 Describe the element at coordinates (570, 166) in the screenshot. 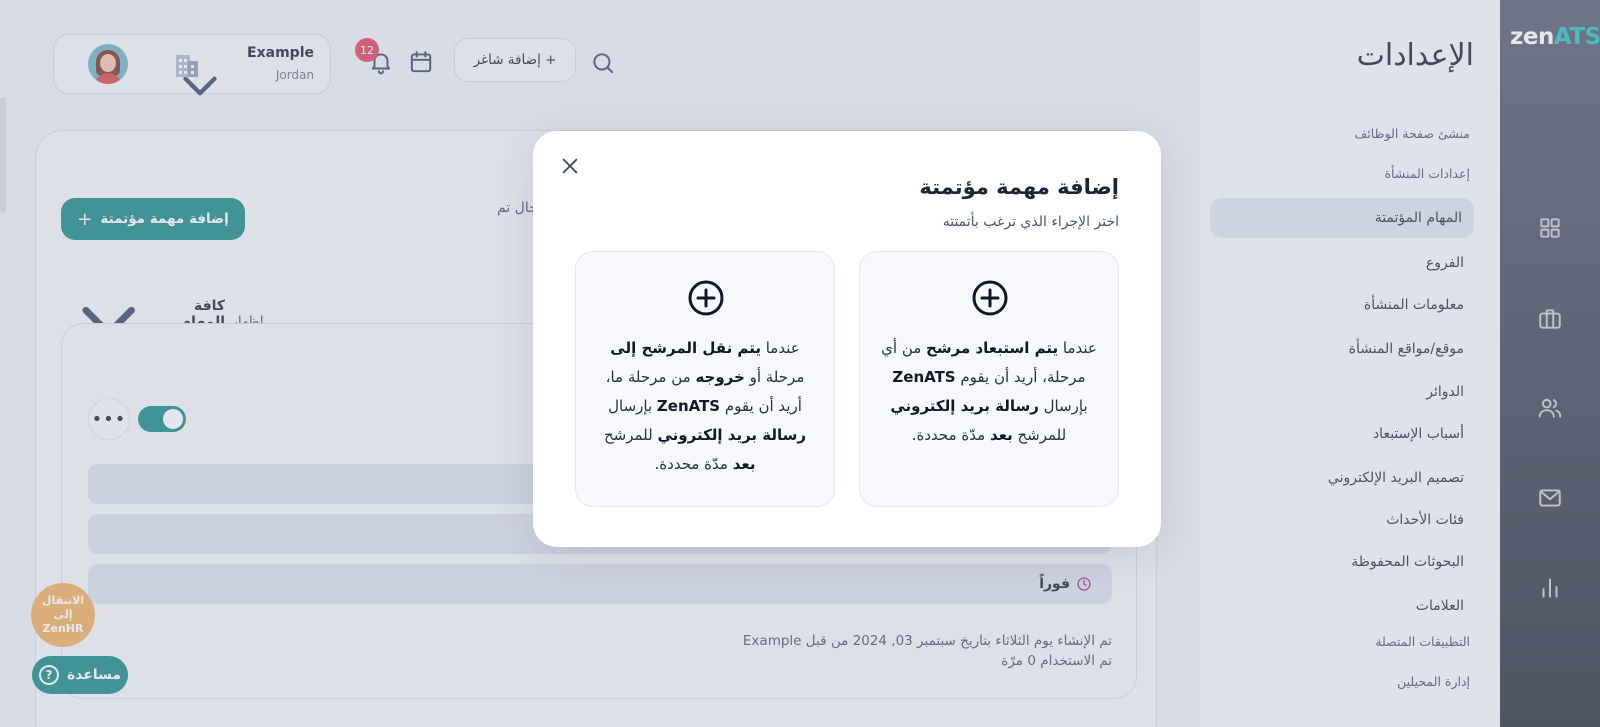

I see `close-icon` at that location.